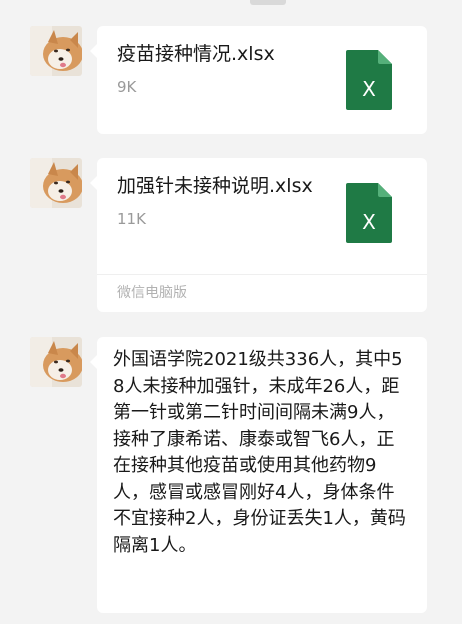 The width and height of the screenshot is (462, 624). What do you see at coordinates (131, 219) in the screenshot?
I see `file-size: 11K` at bounding box center [131, 219].